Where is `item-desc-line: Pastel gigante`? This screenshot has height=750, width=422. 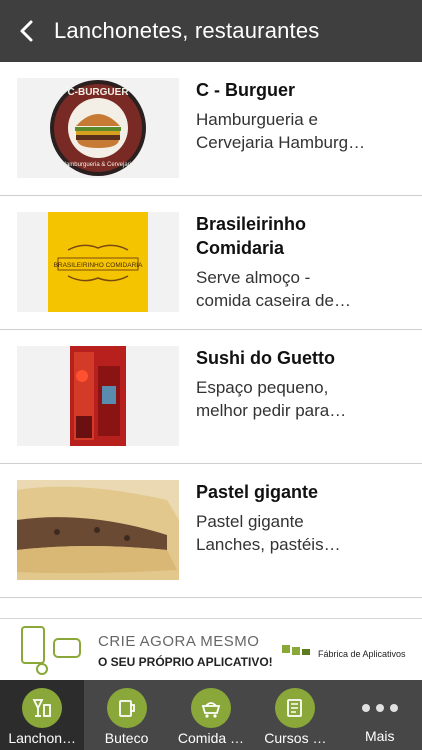 item-desc-line: Pastel gigante is located at coordinates (250, 521).